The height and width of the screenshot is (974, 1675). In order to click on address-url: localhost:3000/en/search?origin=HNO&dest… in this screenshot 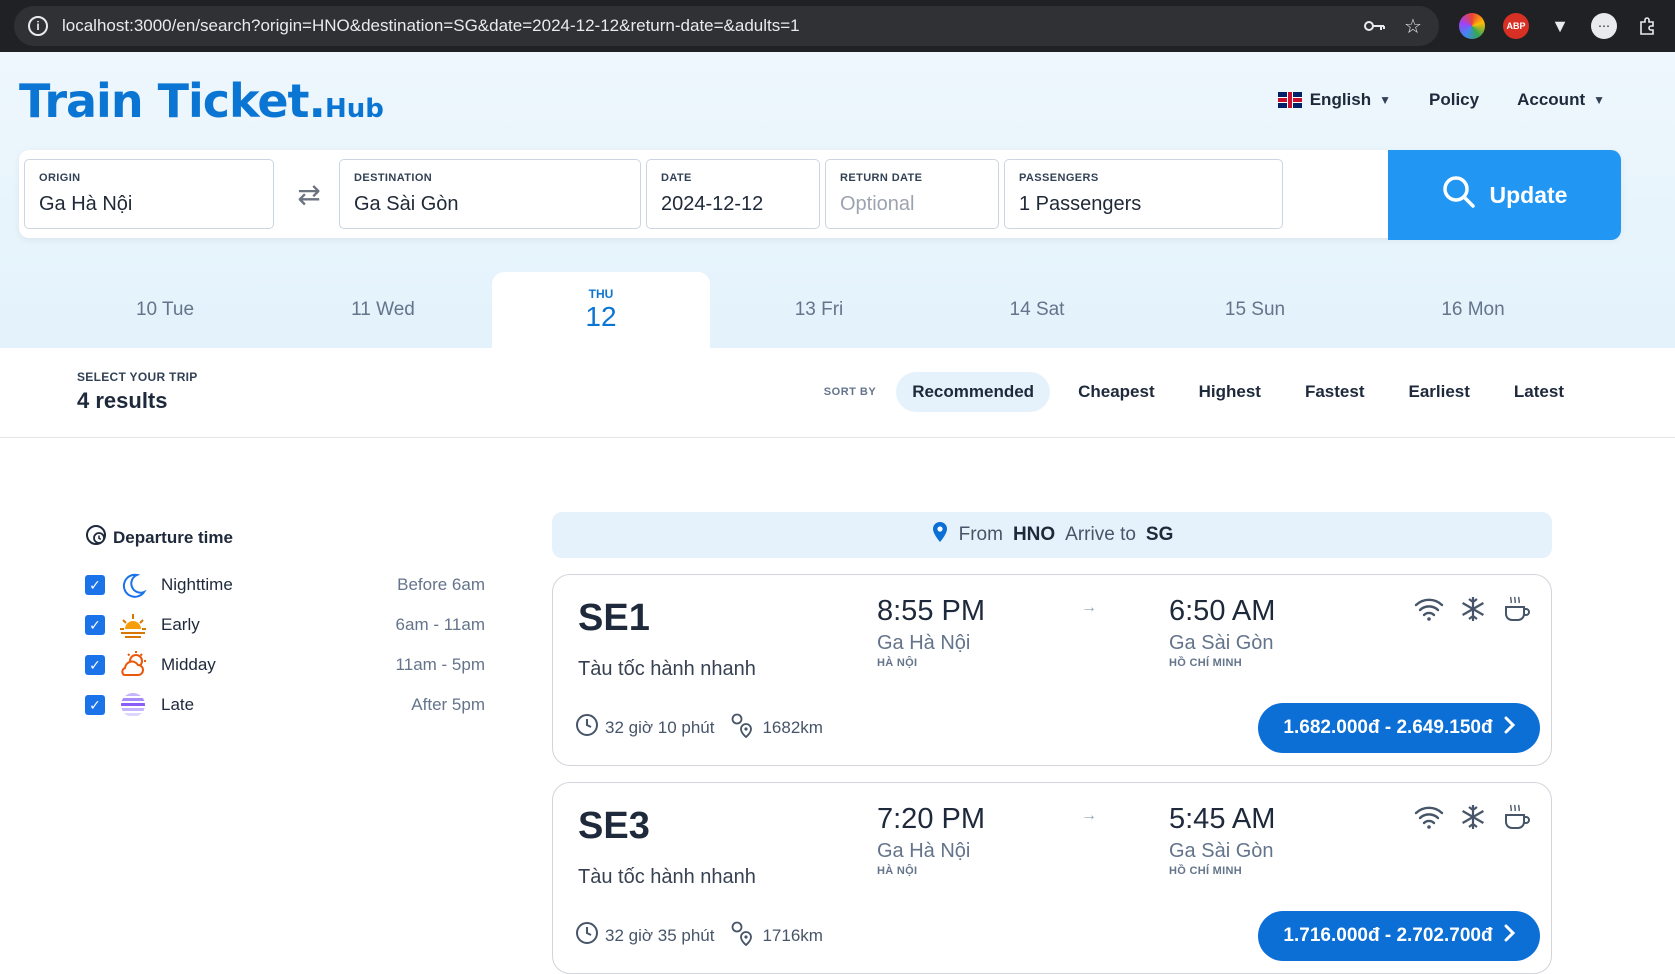, I will do `click(705, 26)`.